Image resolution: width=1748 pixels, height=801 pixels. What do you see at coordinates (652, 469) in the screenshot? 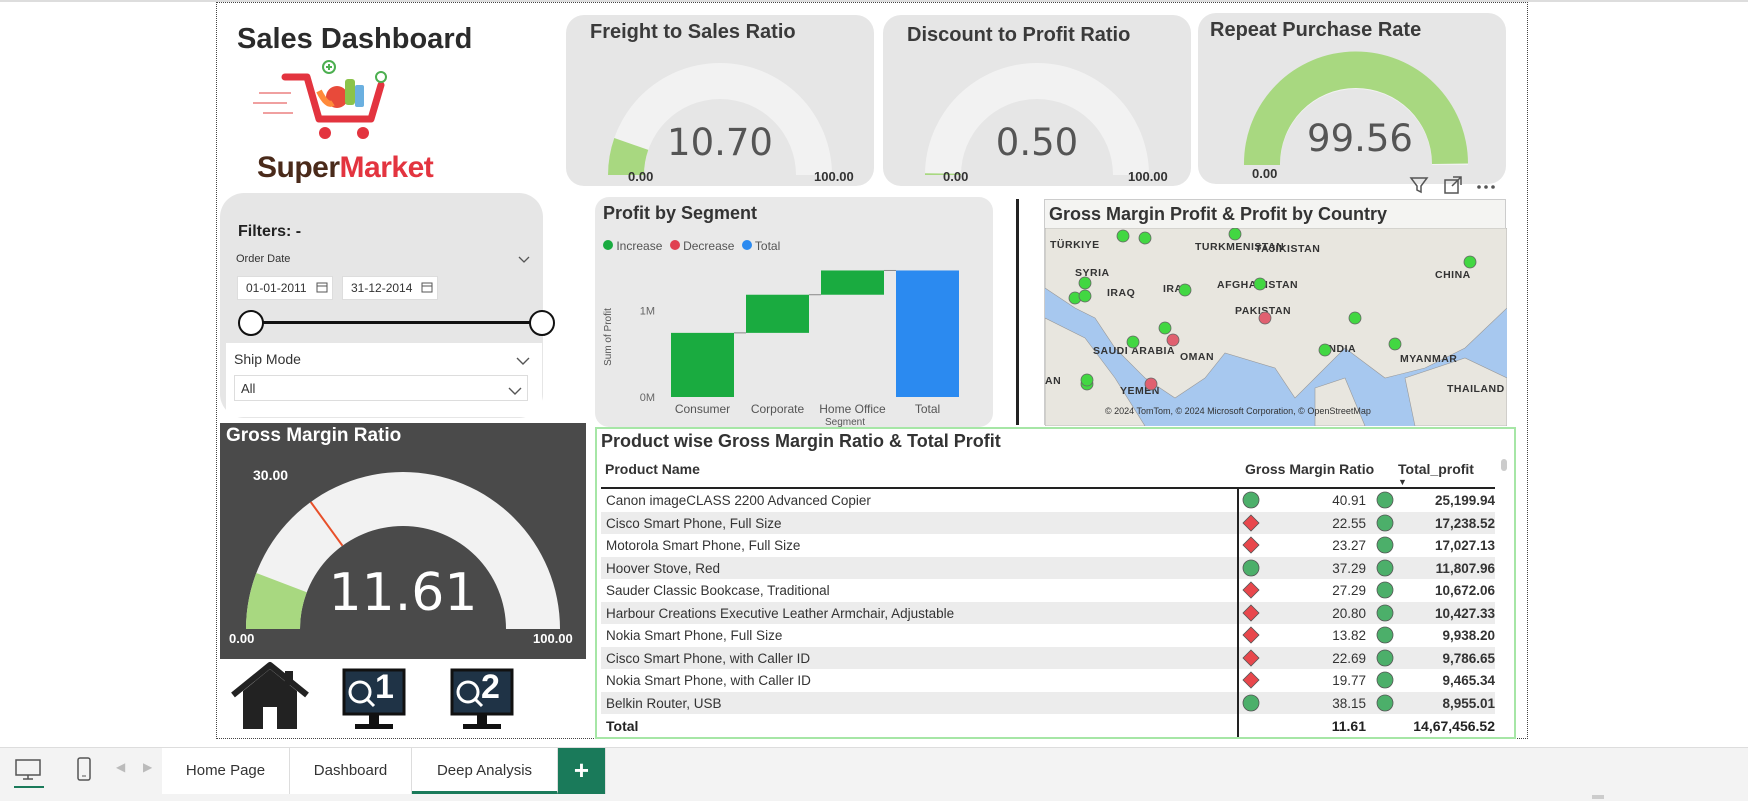
I see `column-header-product: Product Name` at bounding box center [652, 469].